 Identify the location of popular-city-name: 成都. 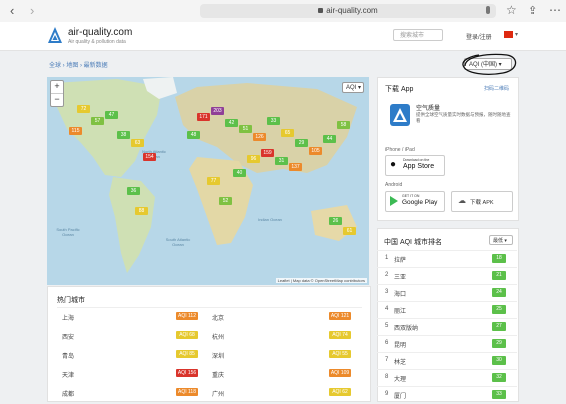
(68, 393).